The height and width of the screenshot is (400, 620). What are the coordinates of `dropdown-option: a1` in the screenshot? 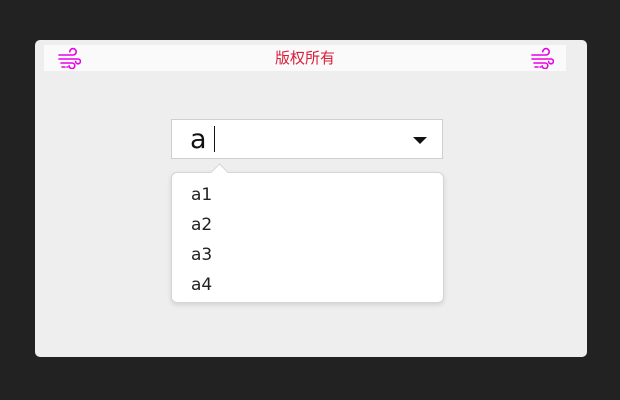 It's located at (201, 195).